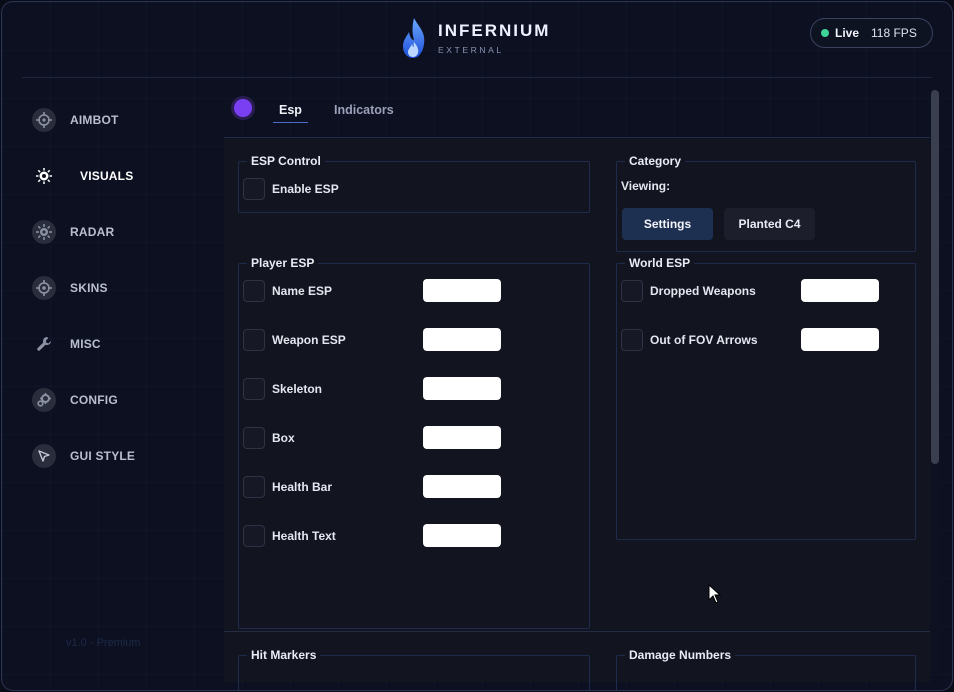 This screenshot has width=954, height=692. Describe the element at coordinates (243, 108) in the screenshot. I see `accent-dot-icon` at that location.